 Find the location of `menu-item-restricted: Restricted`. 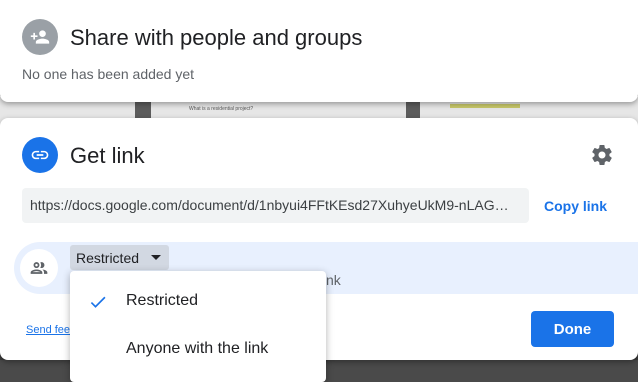

menu-item-restricted: Restricted is located at coordinates (198, 302).